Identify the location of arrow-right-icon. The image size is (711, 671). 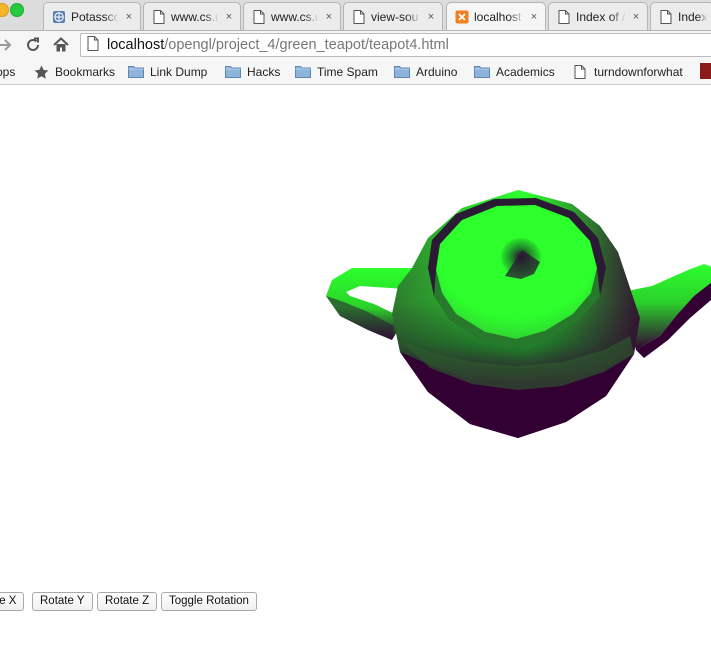
(6, 45).